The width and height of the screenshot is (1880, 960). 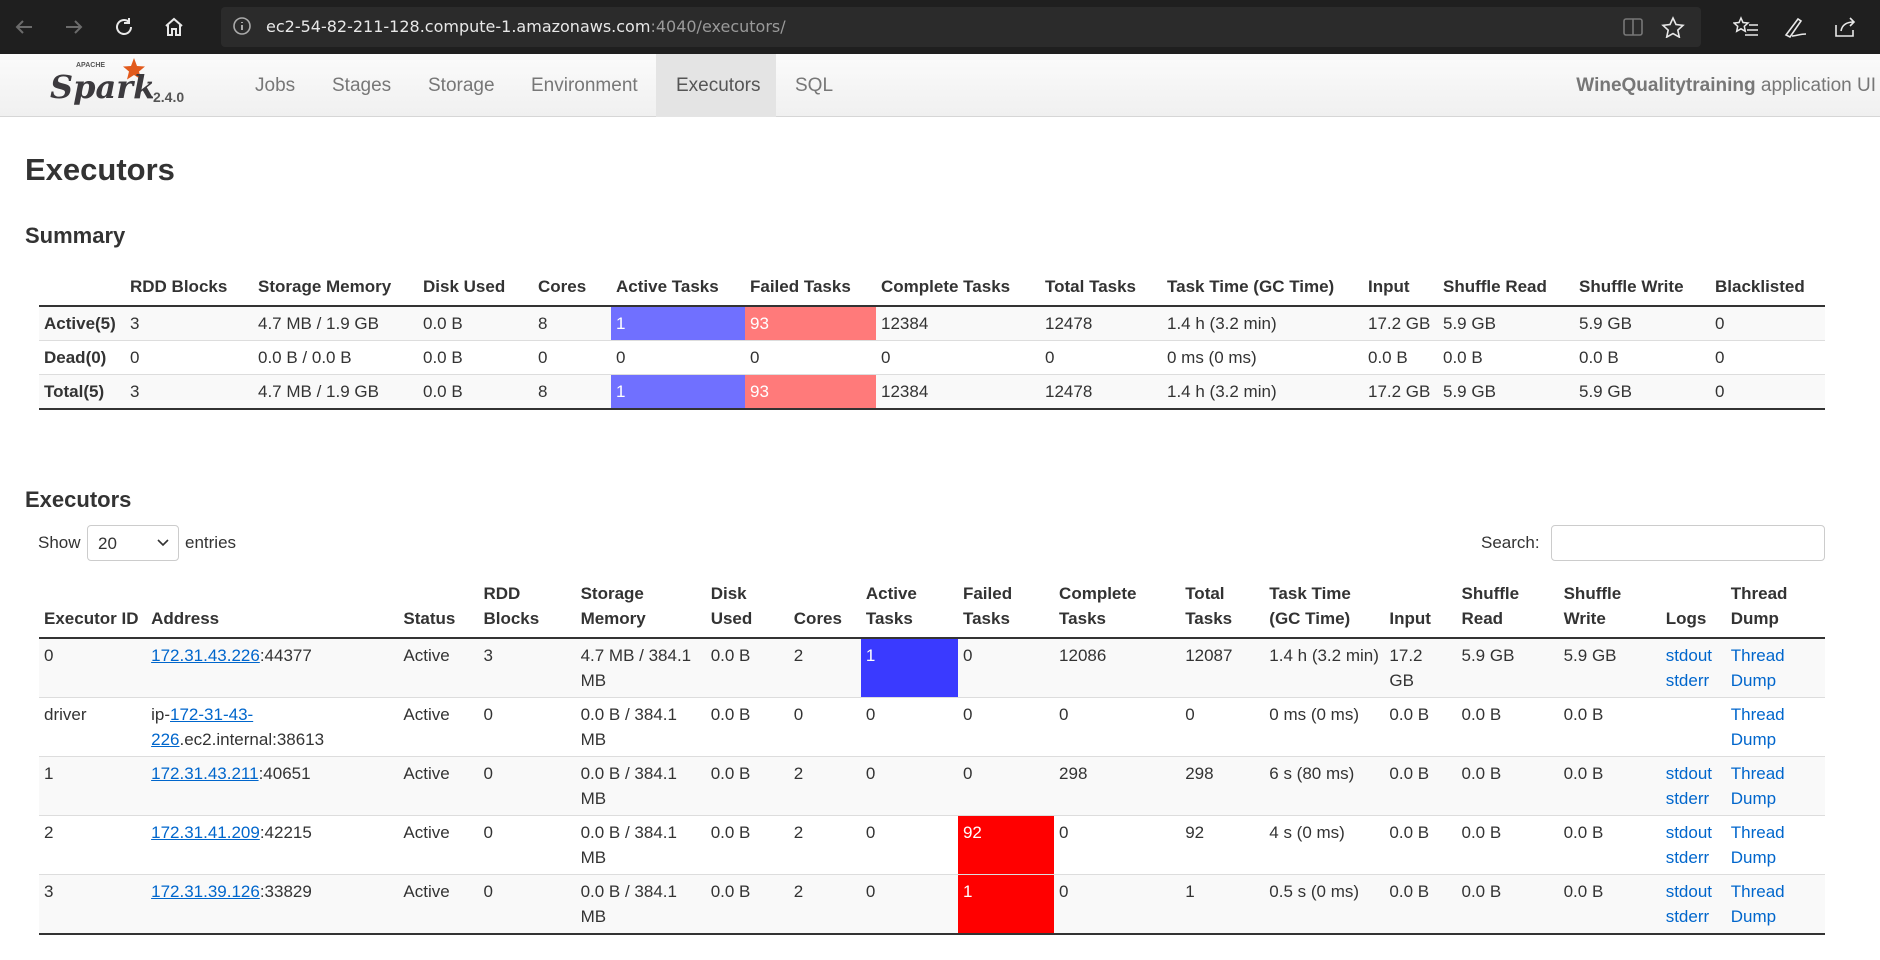 What do you see at coordinates (205, 891) in the screenshot?
I see `address-link: 172.31.39.126` at bounding box center [205, 891].